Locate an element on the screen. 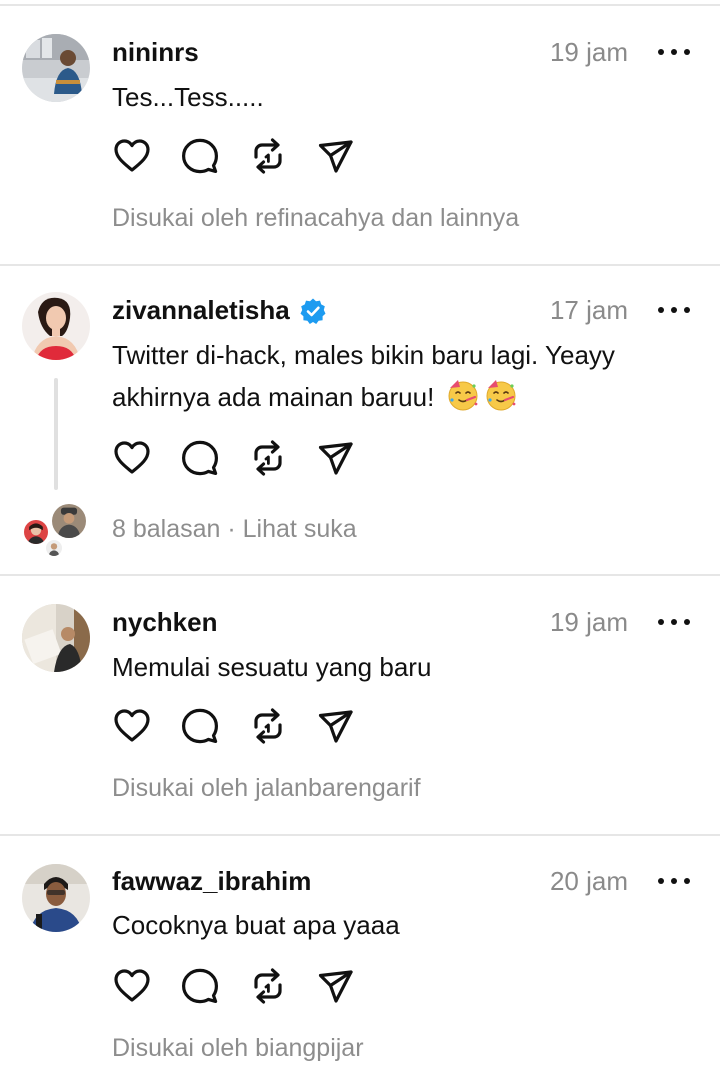 Image resolution: width=720 pixels, height=1090 pixels. post-time: 20 jam is located at coordinates (588, 881).